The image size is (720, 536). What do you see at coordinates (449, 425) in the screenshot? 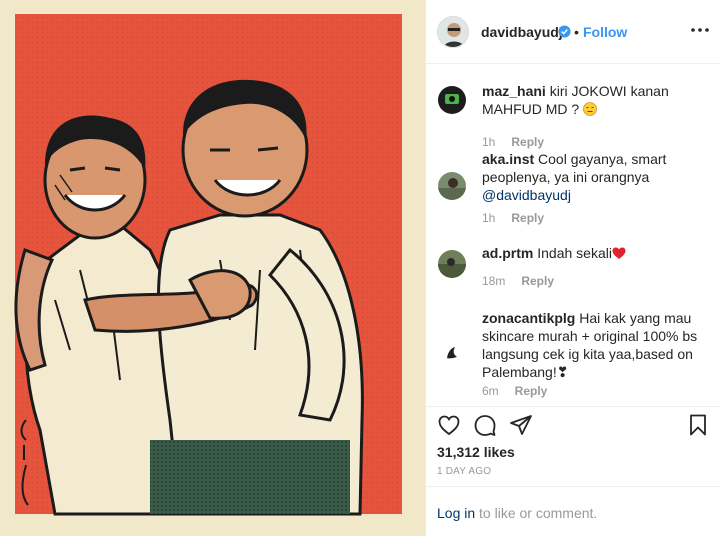
I see `heart-outline-icon` at bounding box center [449, 425].